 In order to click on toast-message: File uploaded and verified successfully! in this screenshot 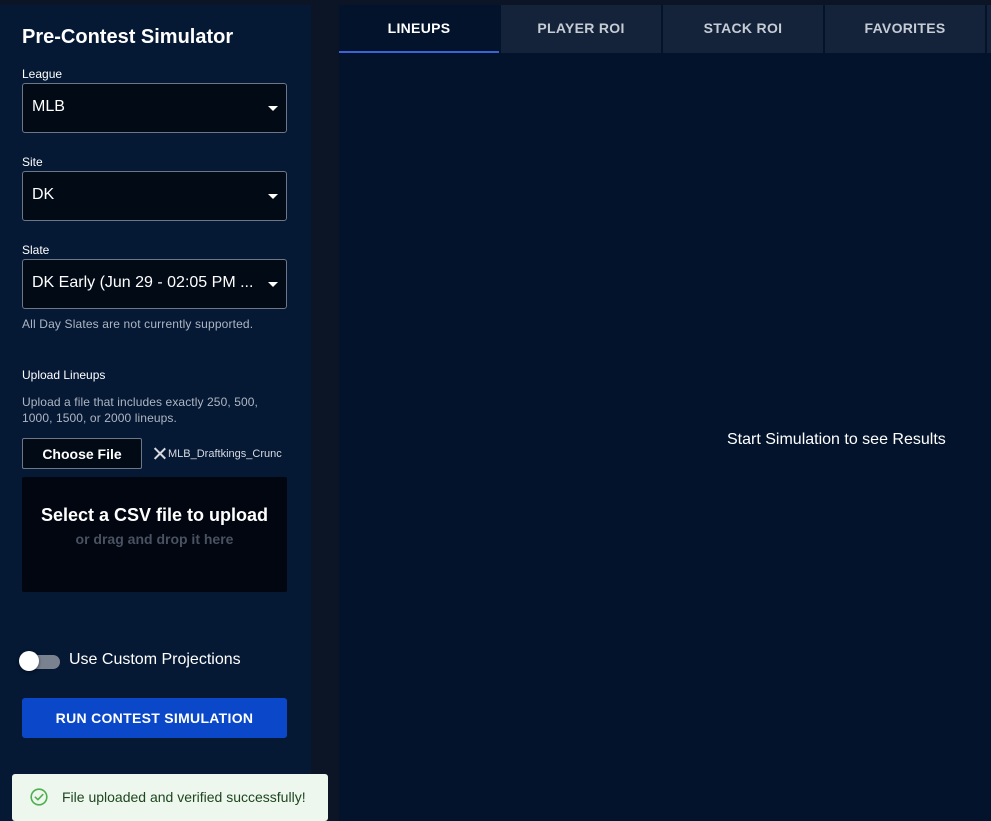, I will do `click(184, 797)`.